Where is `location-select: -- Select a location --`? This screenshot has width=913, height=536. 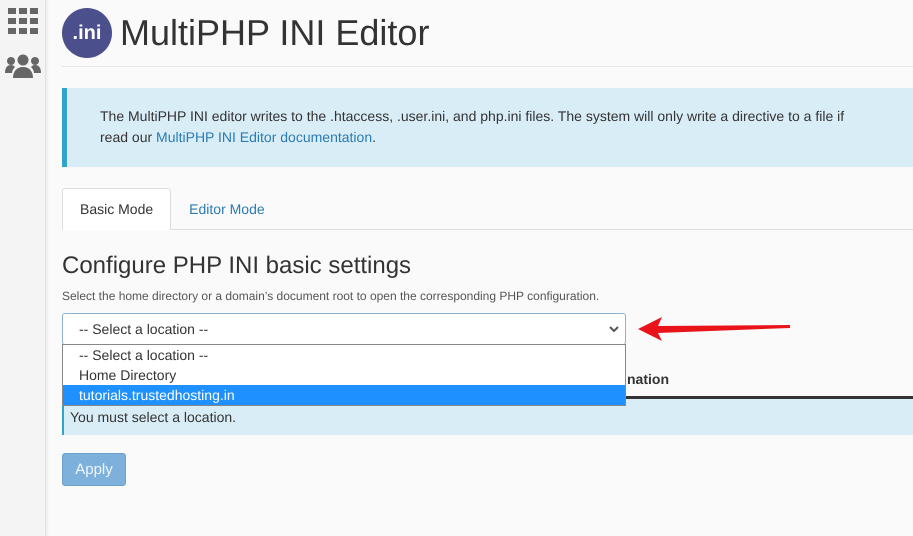 location-select: -- Select a location -- is located at coordinates (344, 329).